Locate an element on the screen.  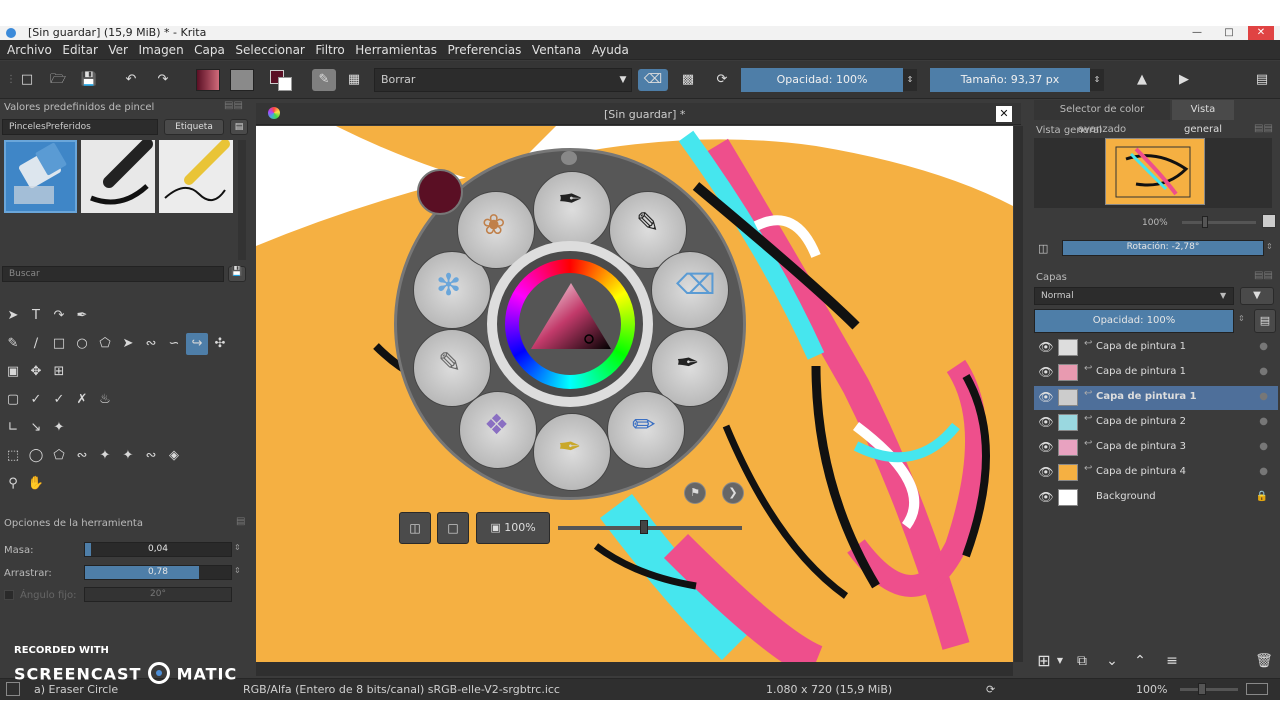
document-tab-title: [Sin guardar] * is located at coordinates (644, 114).